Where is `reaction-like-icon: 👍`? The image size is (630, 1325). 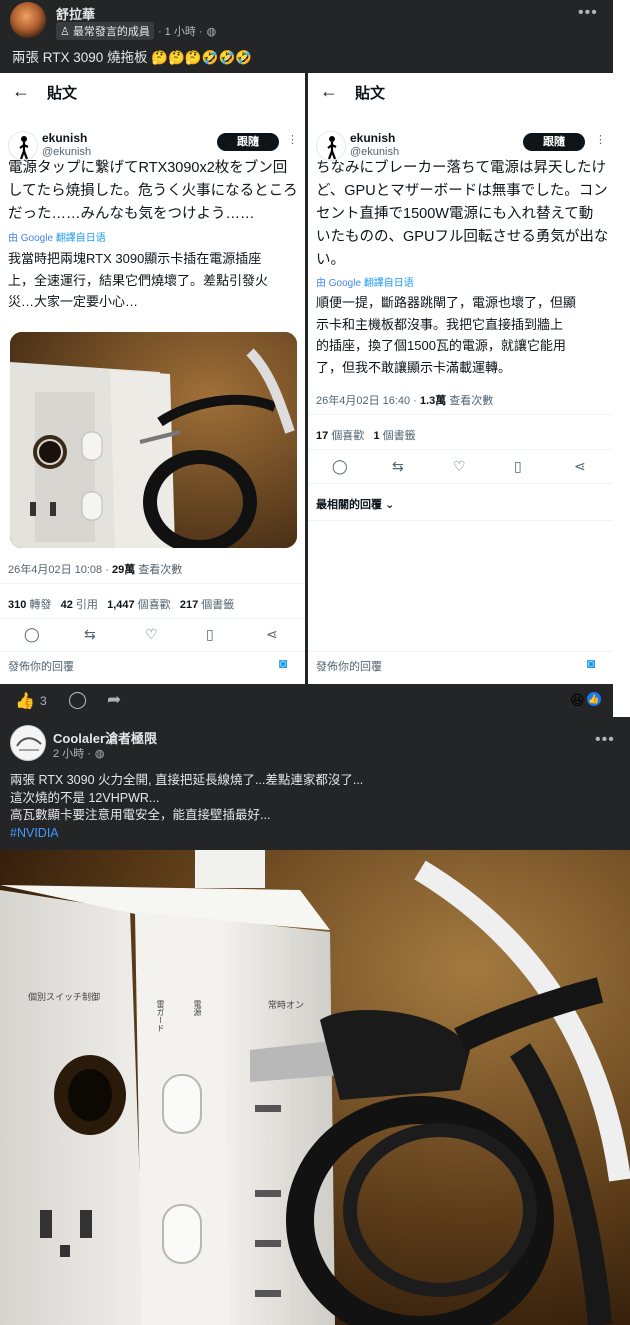
reaction-like-icon: 👍 is located at coordinates (594, 699).